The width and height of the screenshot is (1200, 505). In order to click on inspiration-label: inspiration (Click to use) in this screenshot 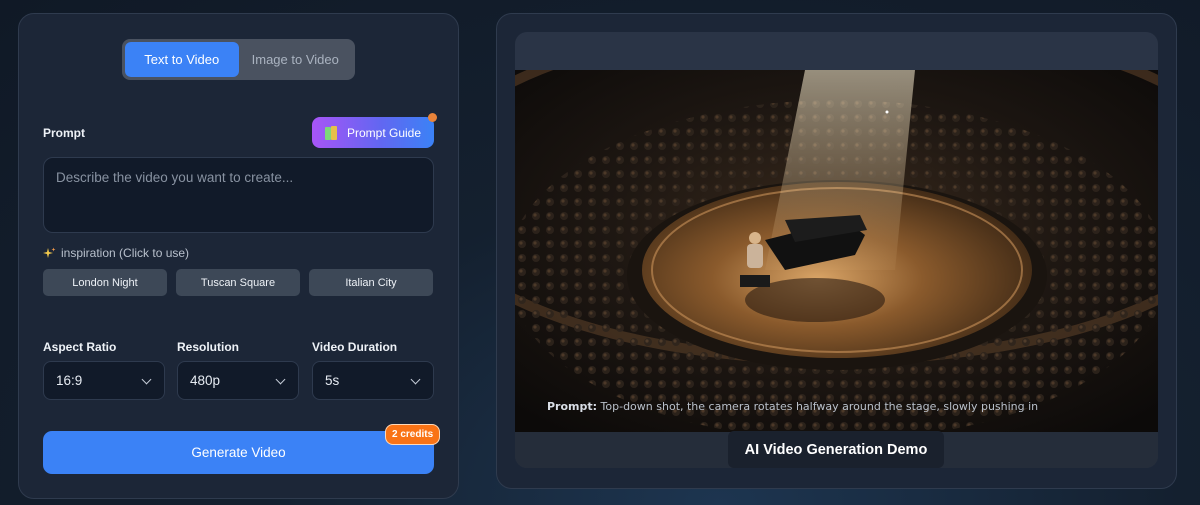, I will do `click(116, 253)`.